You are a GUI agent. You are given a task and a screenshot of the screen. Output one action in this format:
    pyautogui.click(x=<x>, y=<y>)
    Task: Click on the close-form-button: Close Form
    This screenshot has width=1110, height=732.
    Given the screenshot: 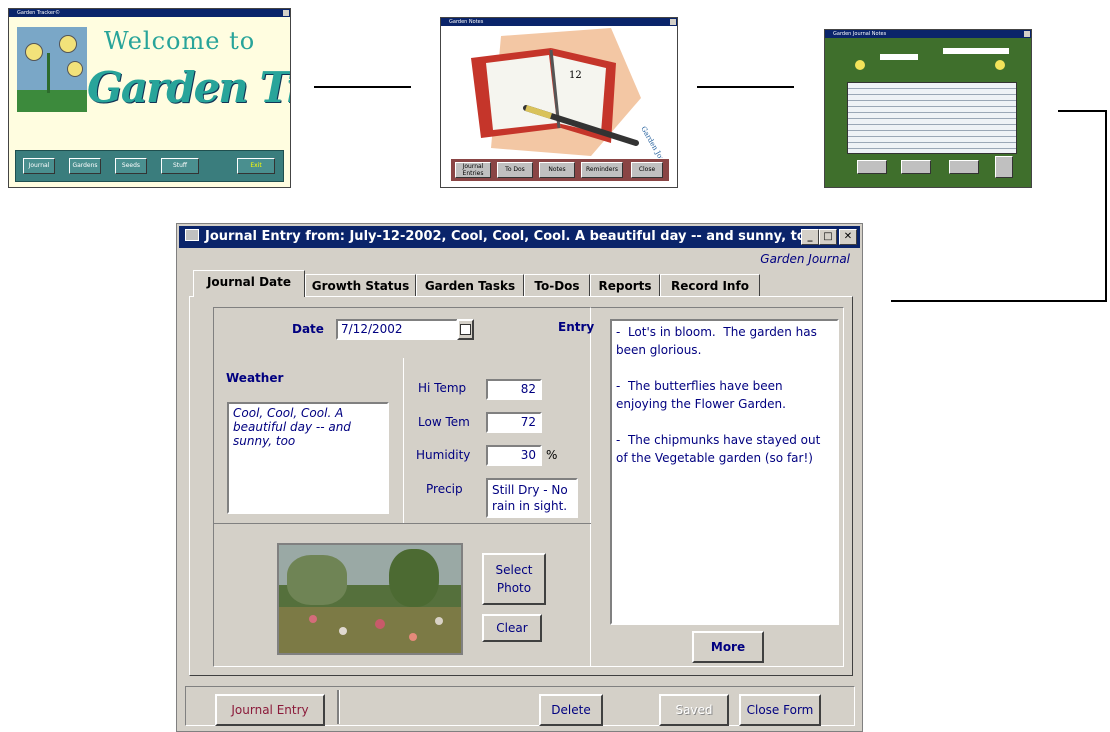 What is the action you would take?
    pyautogui.click(x=780, y=710)
    